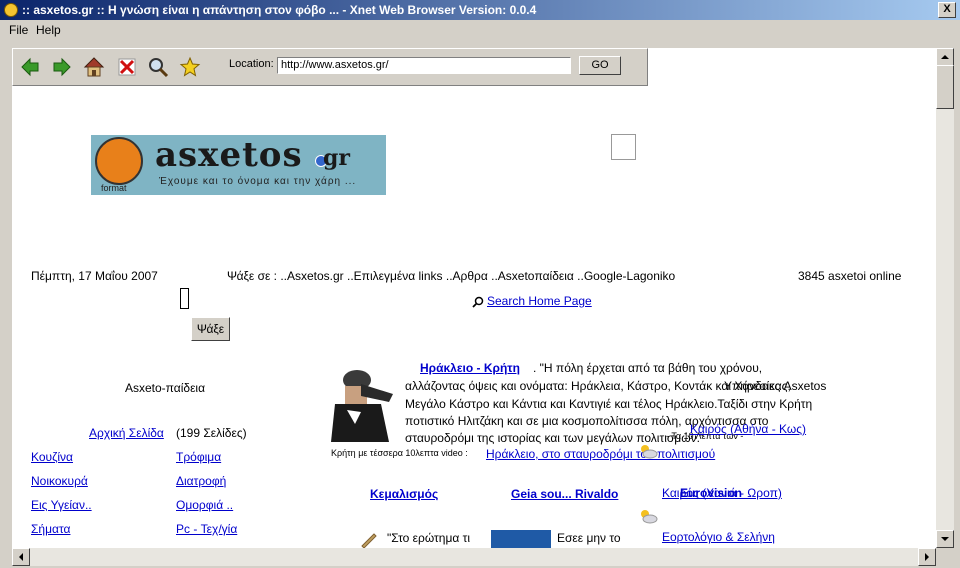 This screenshot has height=568, width=960. Describe the element at coordinates (424, 65) in the screenshot. I see `location-input: http://www.asxetos.gr/` at that location.